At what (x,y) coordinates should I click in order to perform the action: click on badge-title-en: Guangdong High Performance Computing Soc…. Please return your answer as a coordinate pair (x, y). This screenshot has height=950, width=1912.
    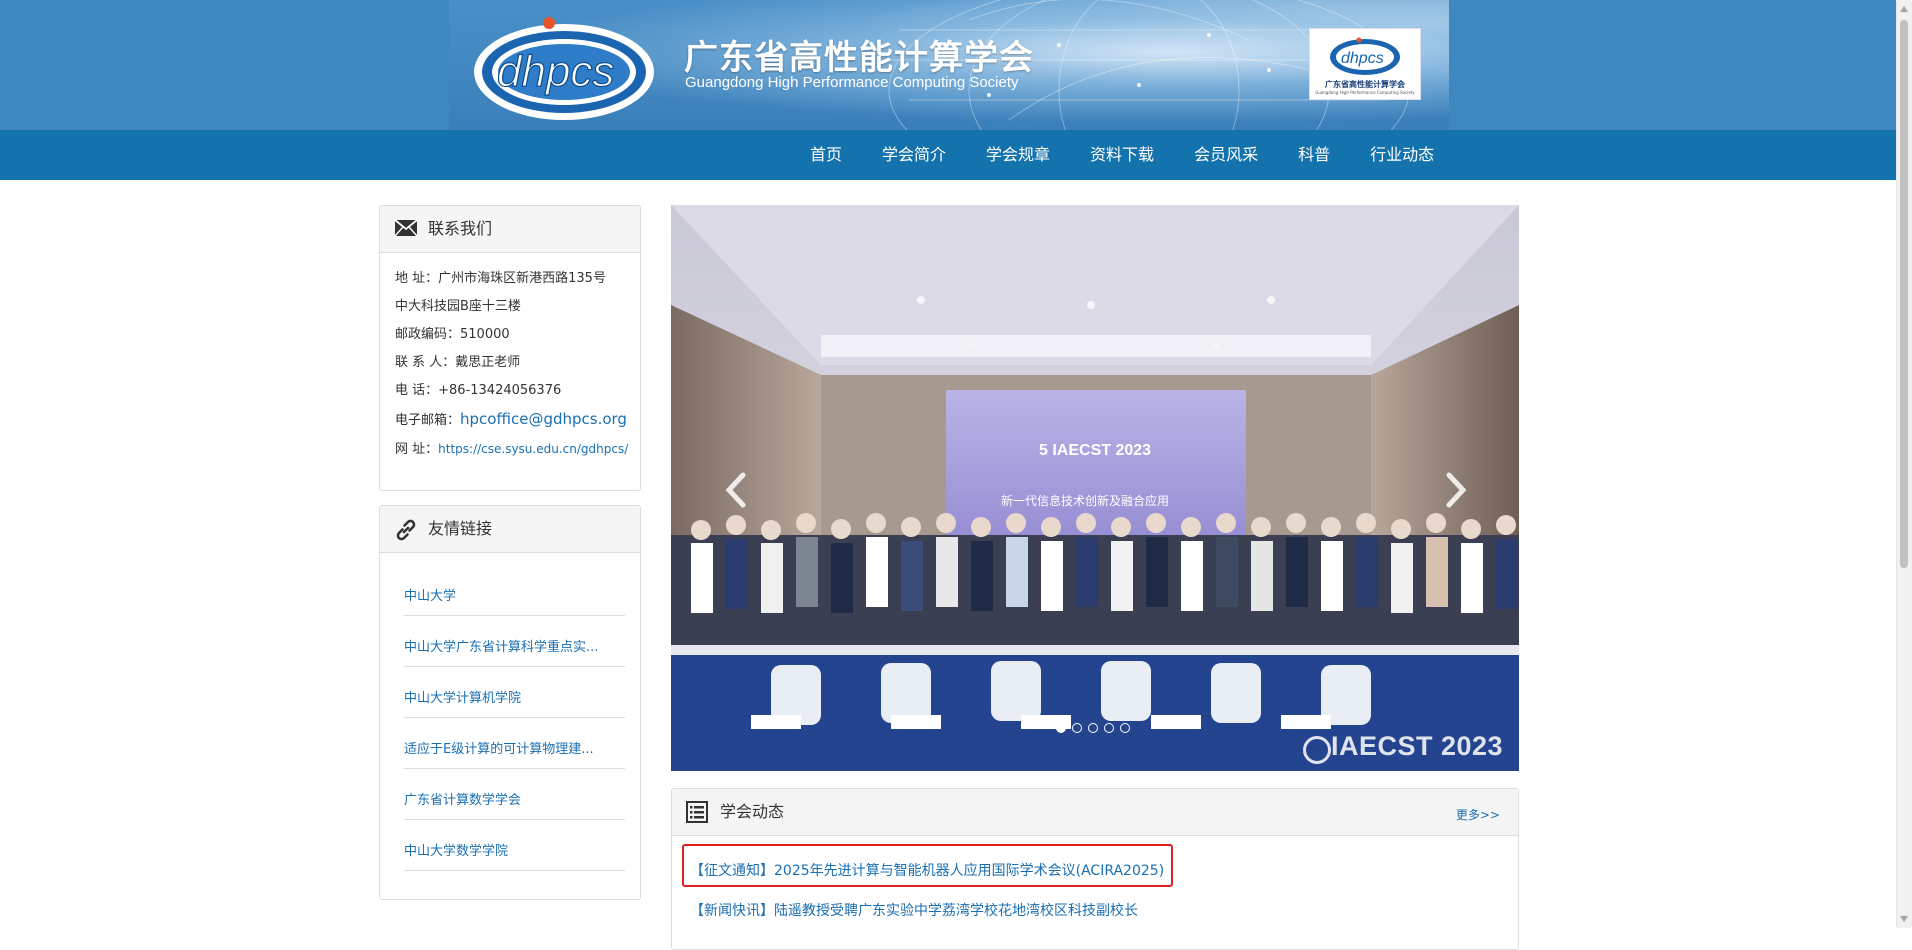
    Looking at the image, I should click on (1365, 92).